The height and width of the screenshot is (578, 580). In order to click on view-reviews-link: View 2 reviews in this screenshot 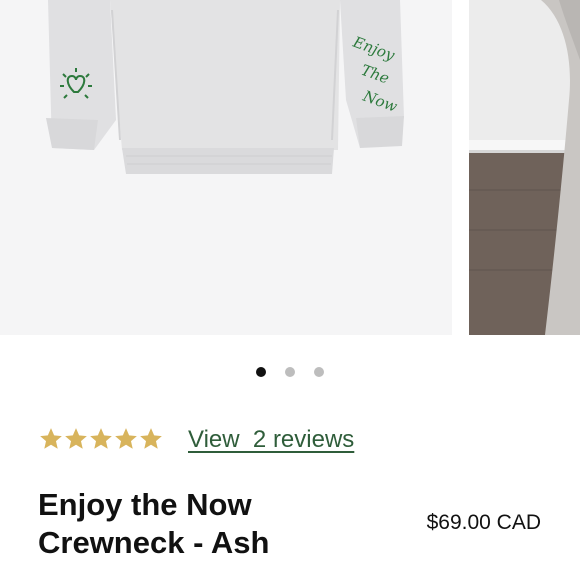, I will do `click(271, 440)`.